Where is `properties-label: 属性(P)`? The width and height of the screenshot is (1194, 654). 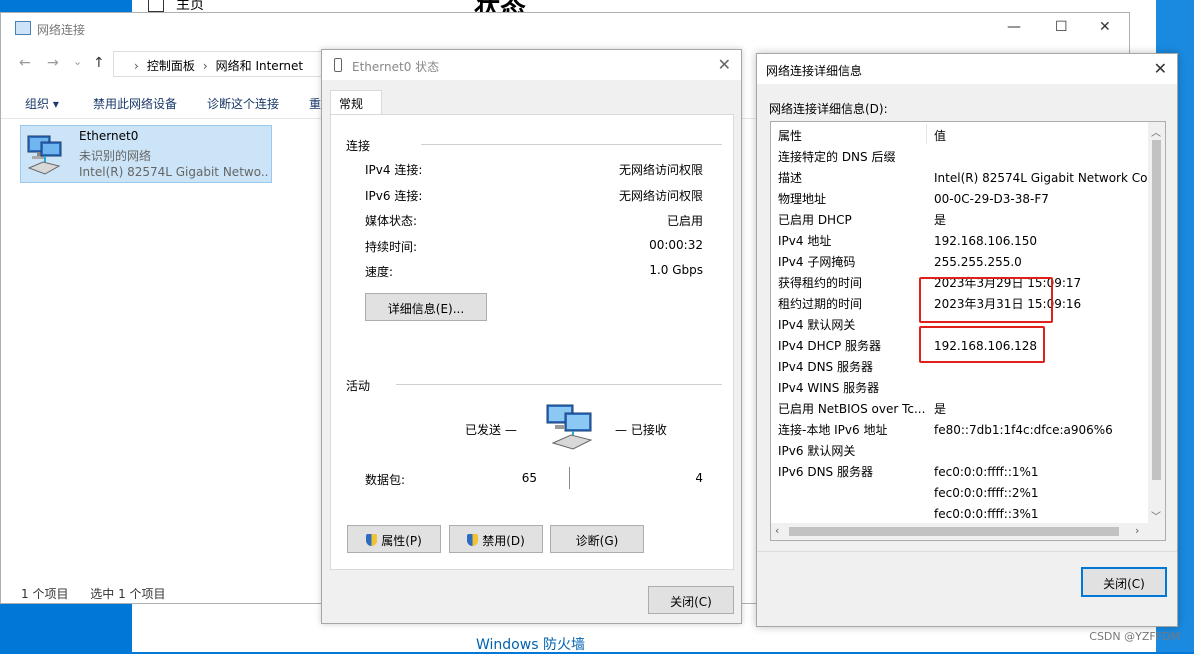 properties-label: 属性(P) is located at coordinates (401, 541).